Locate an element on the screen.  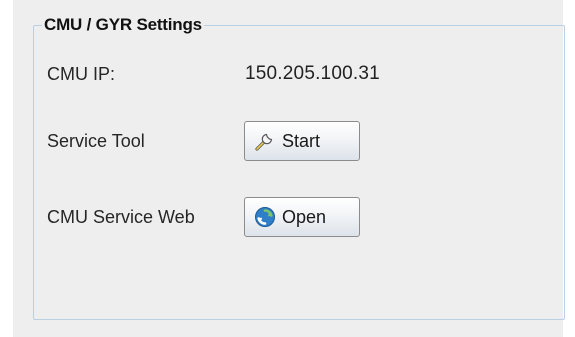
start-service-tool-button: Start is located at coordinates (302, 141).